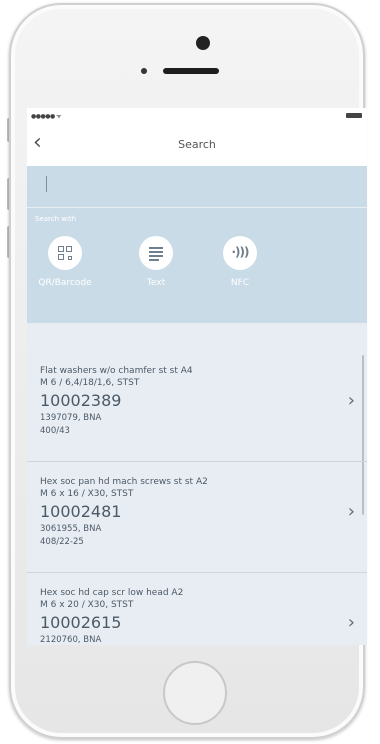 The width and height of the screenshot is (380, 744). Describe the element at coordinates (116, 371) in the screenshot. I see `item-name: Flat washers w/o chamfer st st A4` at that location.